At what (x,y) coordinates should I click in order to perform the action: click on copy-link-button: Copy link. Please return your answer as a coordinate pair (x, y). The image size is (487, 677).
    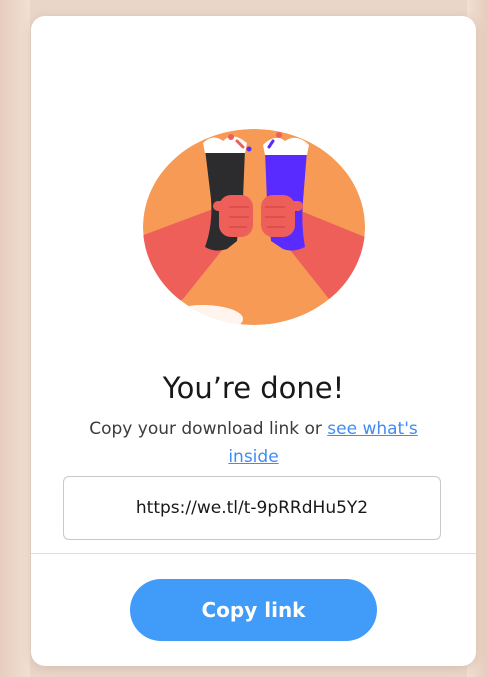
    Looking at the image, I should click on (253, 610).